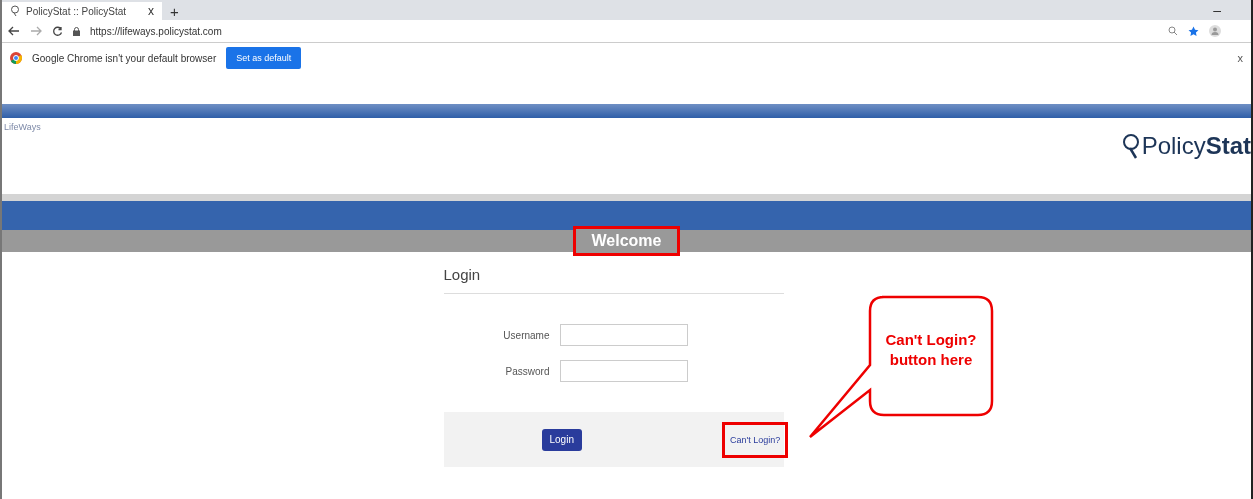 The image size is (1253, 499). I want to click on callout-text: Can't Login? button here, so click(931, 350).